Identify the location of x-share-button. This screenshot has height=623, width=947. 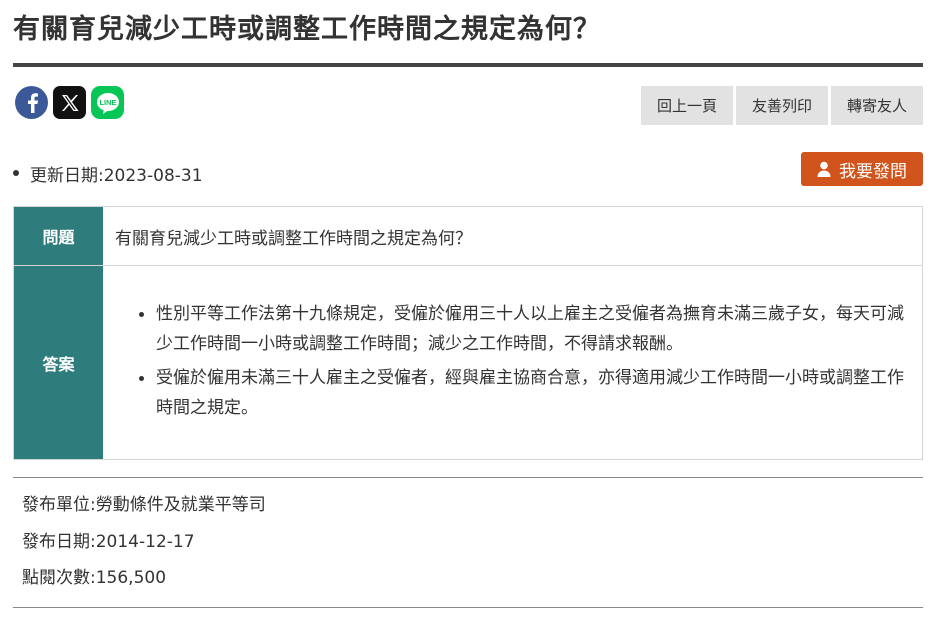
(69, 102).